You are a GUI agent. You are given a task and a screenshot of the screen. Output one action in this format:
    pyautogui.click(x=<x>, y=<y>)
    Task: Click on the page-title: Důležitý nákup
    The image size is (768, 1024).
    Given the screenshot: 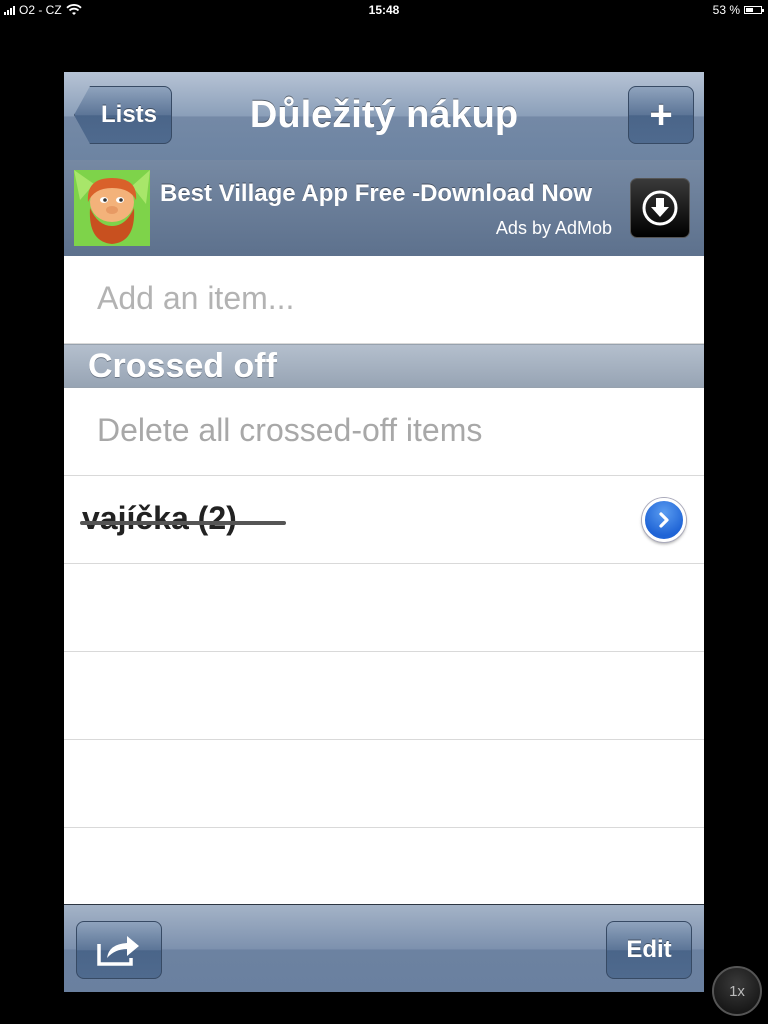 What is the action you would take?
    pyautogui.click(x=384, y=115)
    